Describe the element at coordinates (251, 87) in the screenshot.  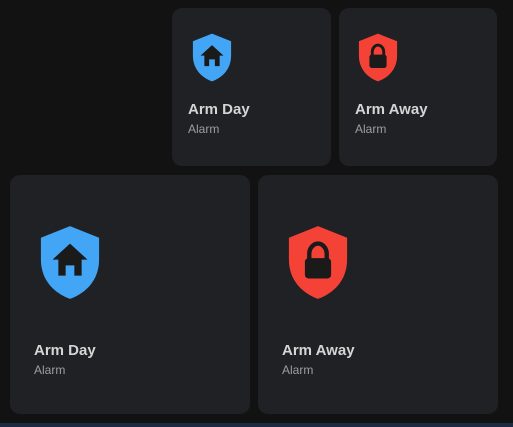
I see `arm-day-tile-small: Arm Day Alarm` at that location.